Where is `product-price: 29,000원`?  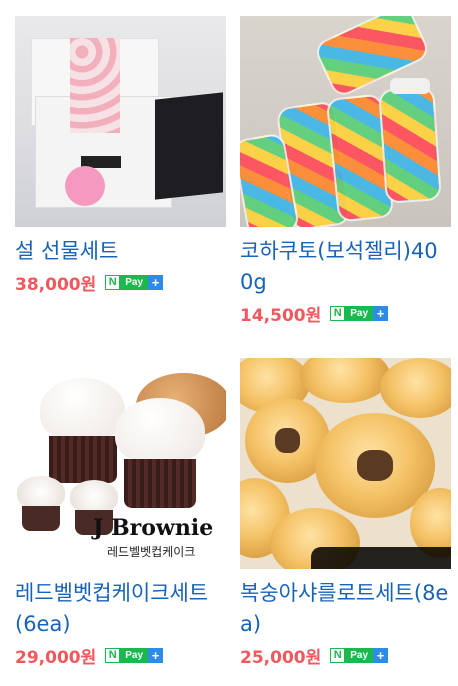 product-price: 29,000원 is located at coordinates (56, 657).